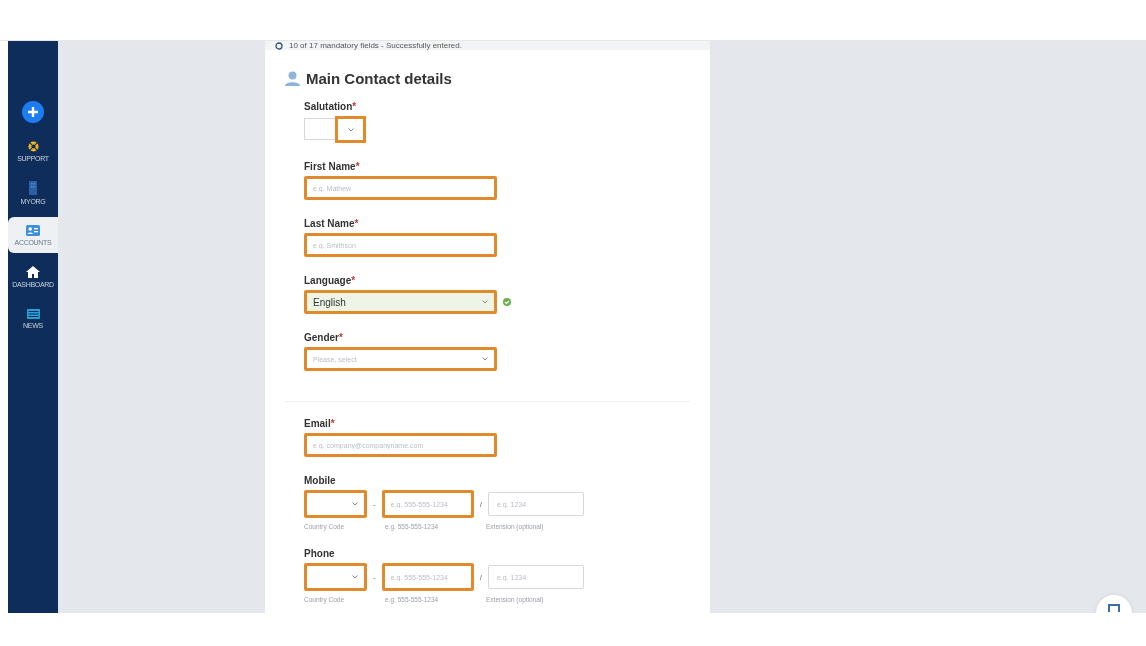  What do you see at coordinates (33, 272) in the screenshot?
I see `home-icon` at bounding box center [33, 272].